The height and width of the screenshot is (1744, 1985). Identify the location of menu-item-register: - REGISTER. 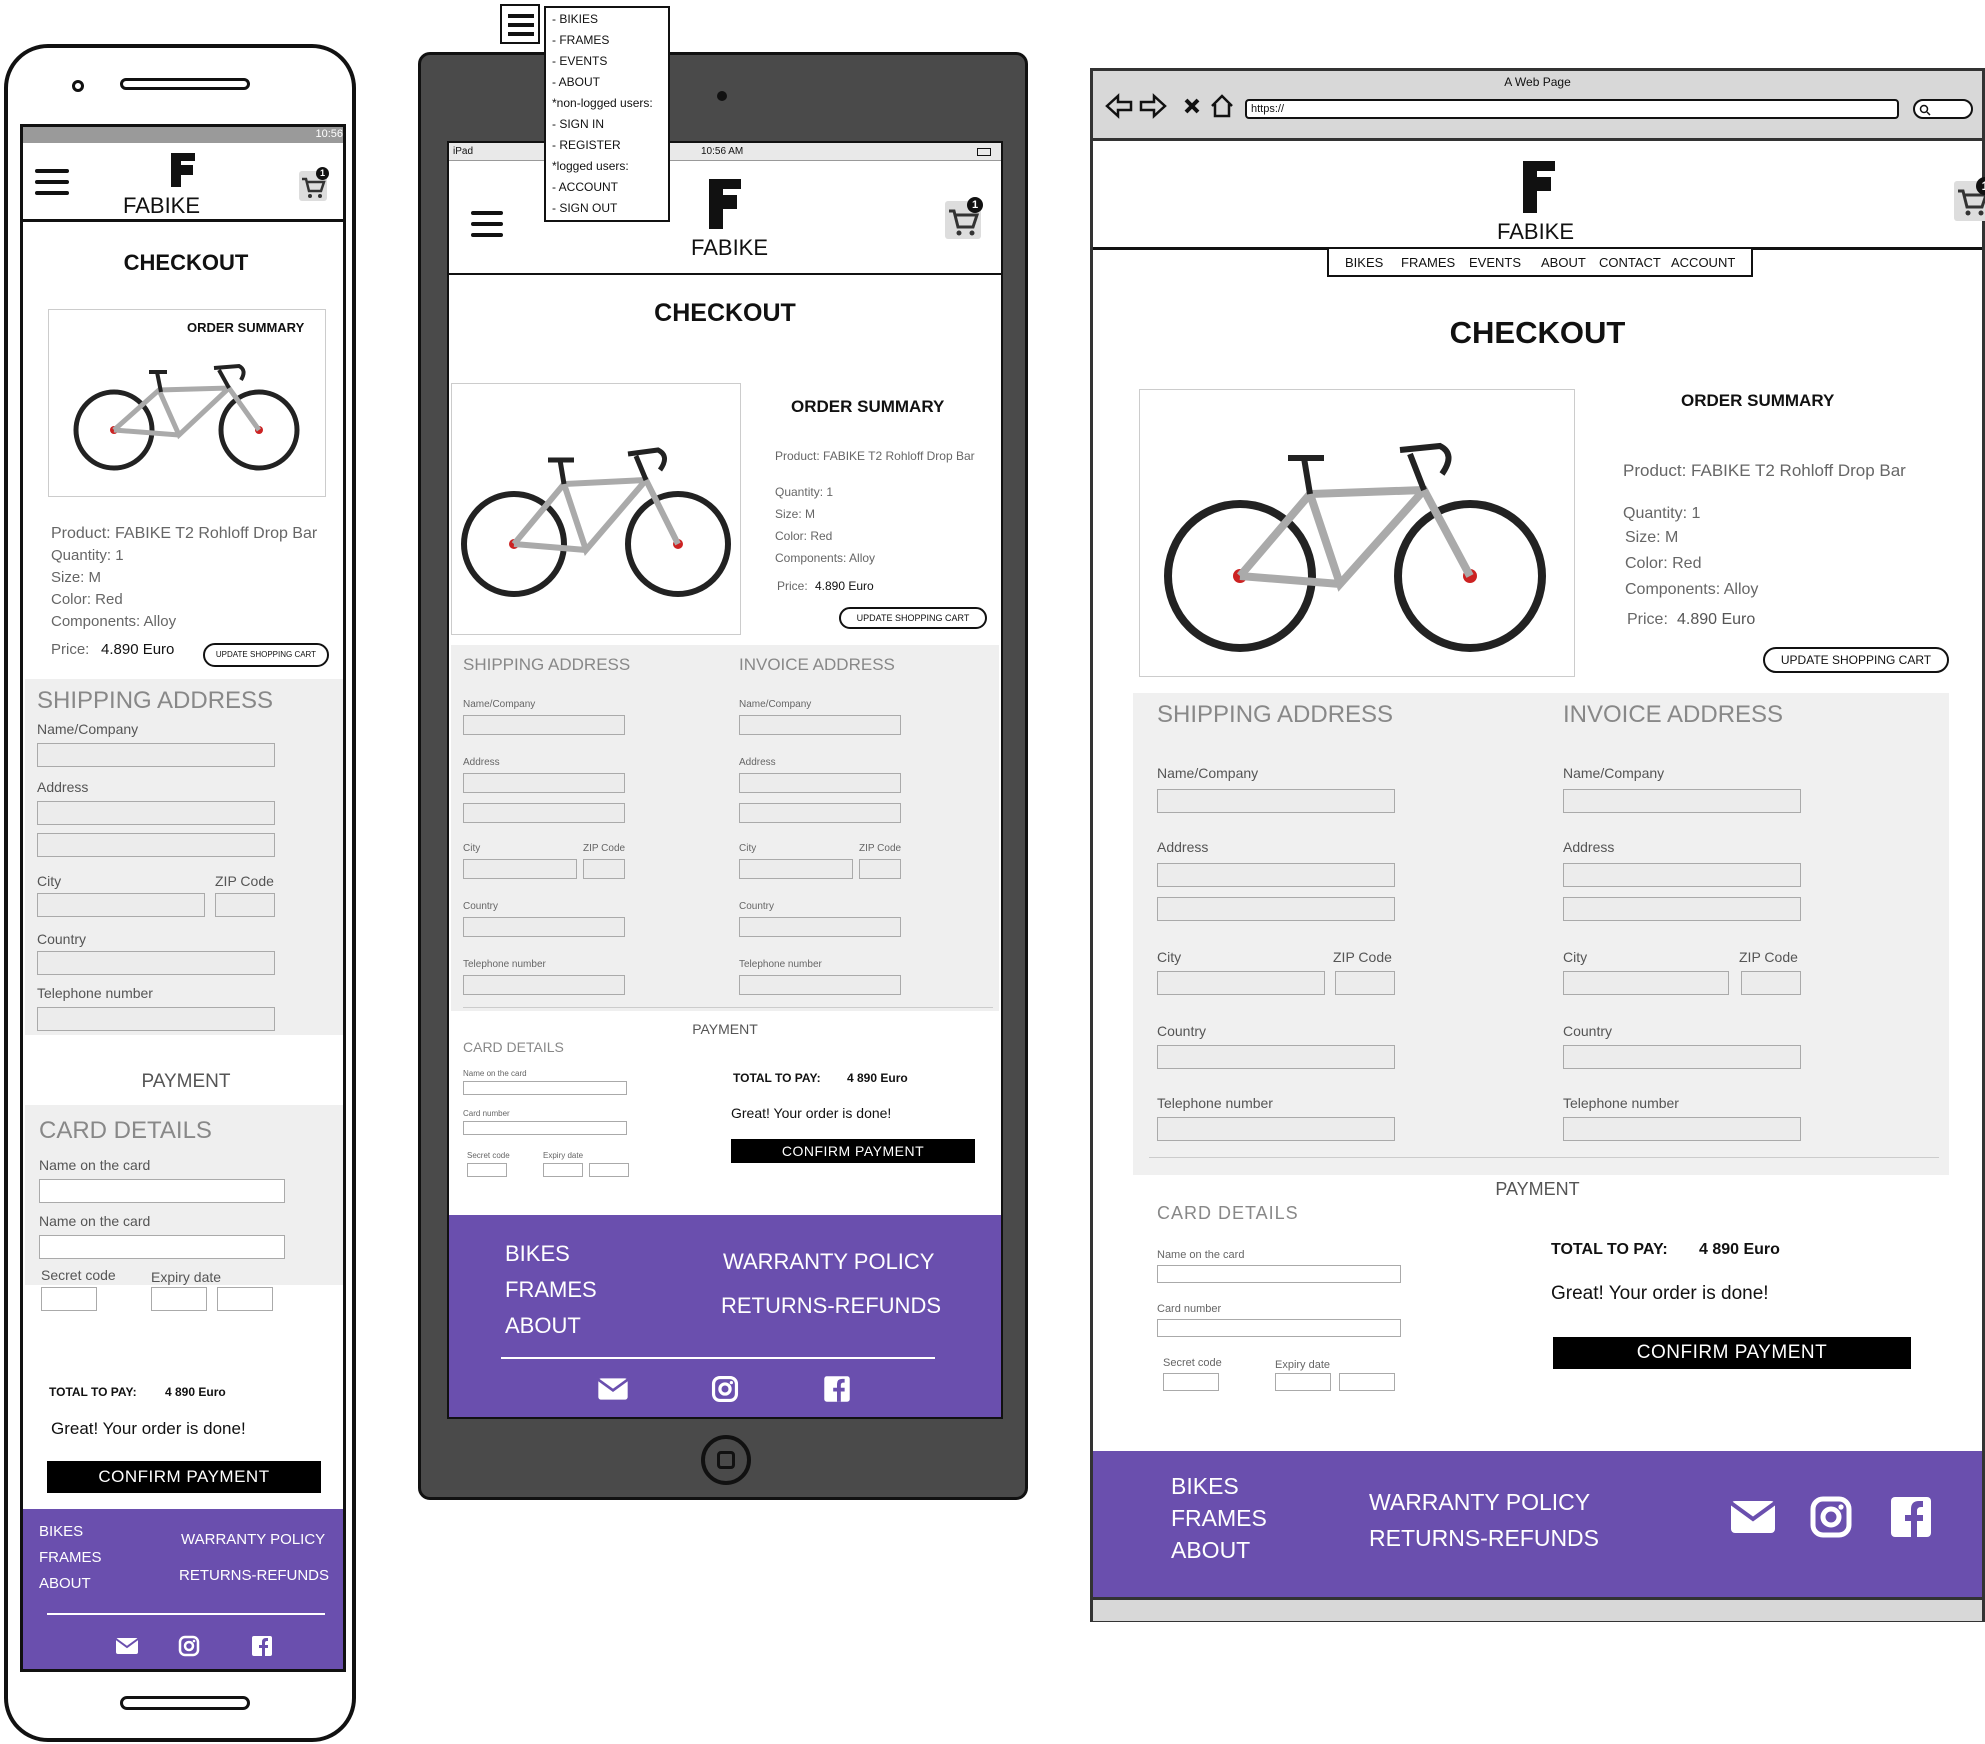
(586, 145).